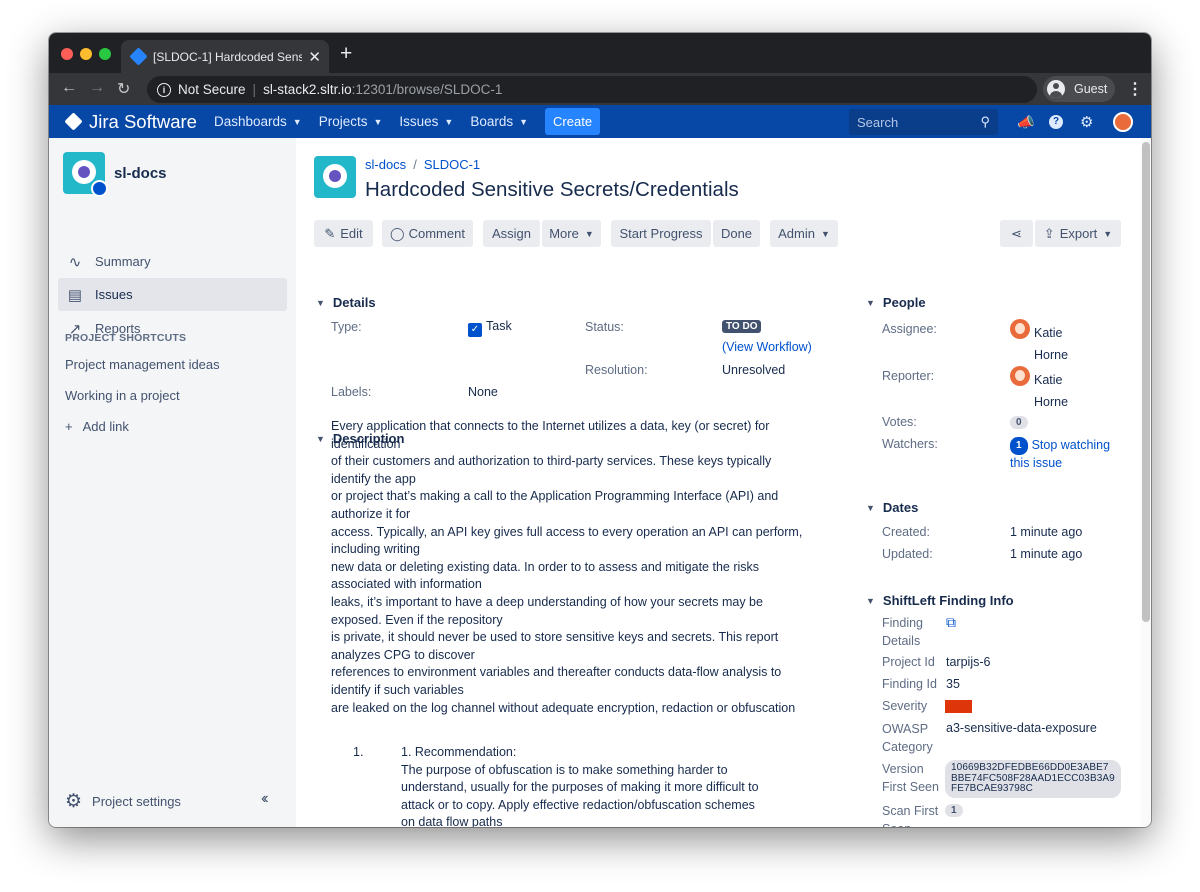 This screenshot has height=892, width=1200. What do you see at coordinates (511, 233) in the screenshot?
I see `assign-button: Assign` at bounding box center [511, 233].